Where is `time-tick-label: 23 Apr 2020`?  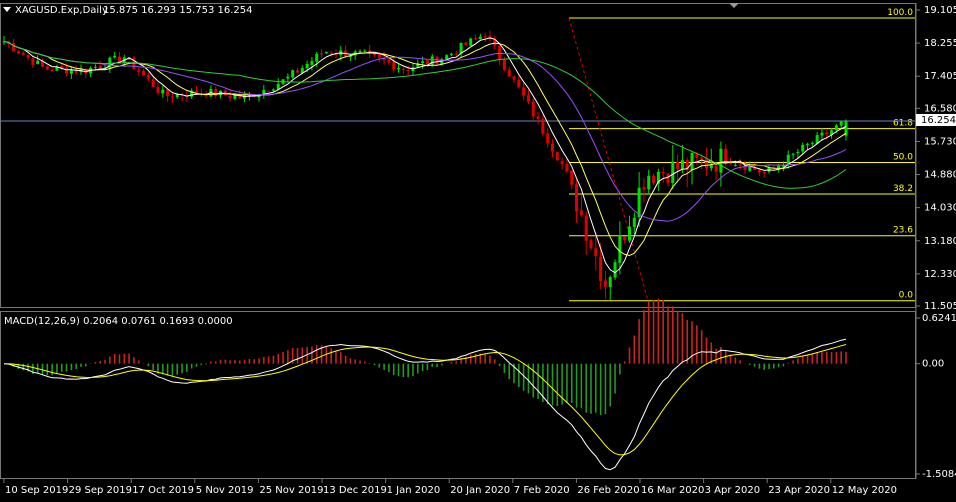
time-tick-label: 23 Apr 2020 is located at coordinates (799, 490).